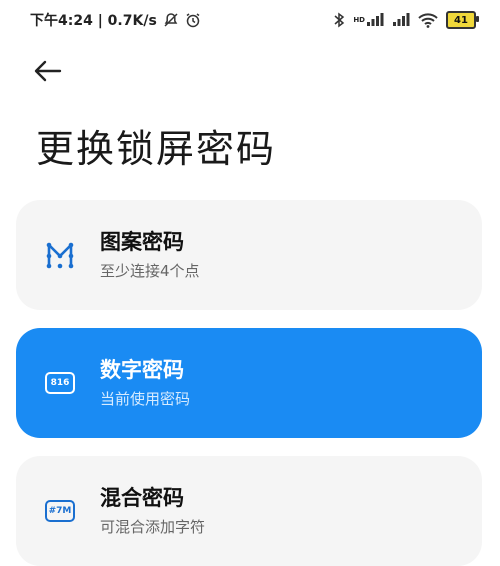 This screenshot has height=566, width=500. I want to click on option-title: 混合密码, so click(142, 498).